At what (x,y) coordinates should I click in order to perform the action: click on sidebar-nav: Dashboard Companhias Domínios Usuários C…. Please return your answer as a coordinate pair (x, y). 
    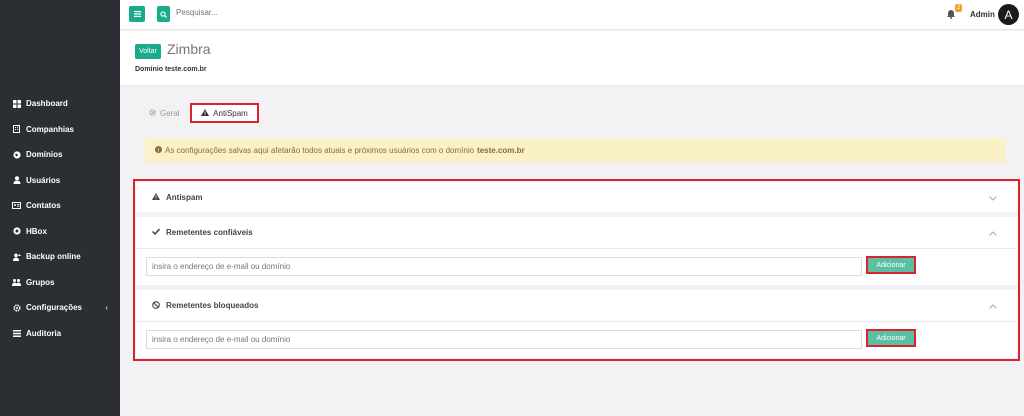
    Looking at the image, I should click on (60, 218).